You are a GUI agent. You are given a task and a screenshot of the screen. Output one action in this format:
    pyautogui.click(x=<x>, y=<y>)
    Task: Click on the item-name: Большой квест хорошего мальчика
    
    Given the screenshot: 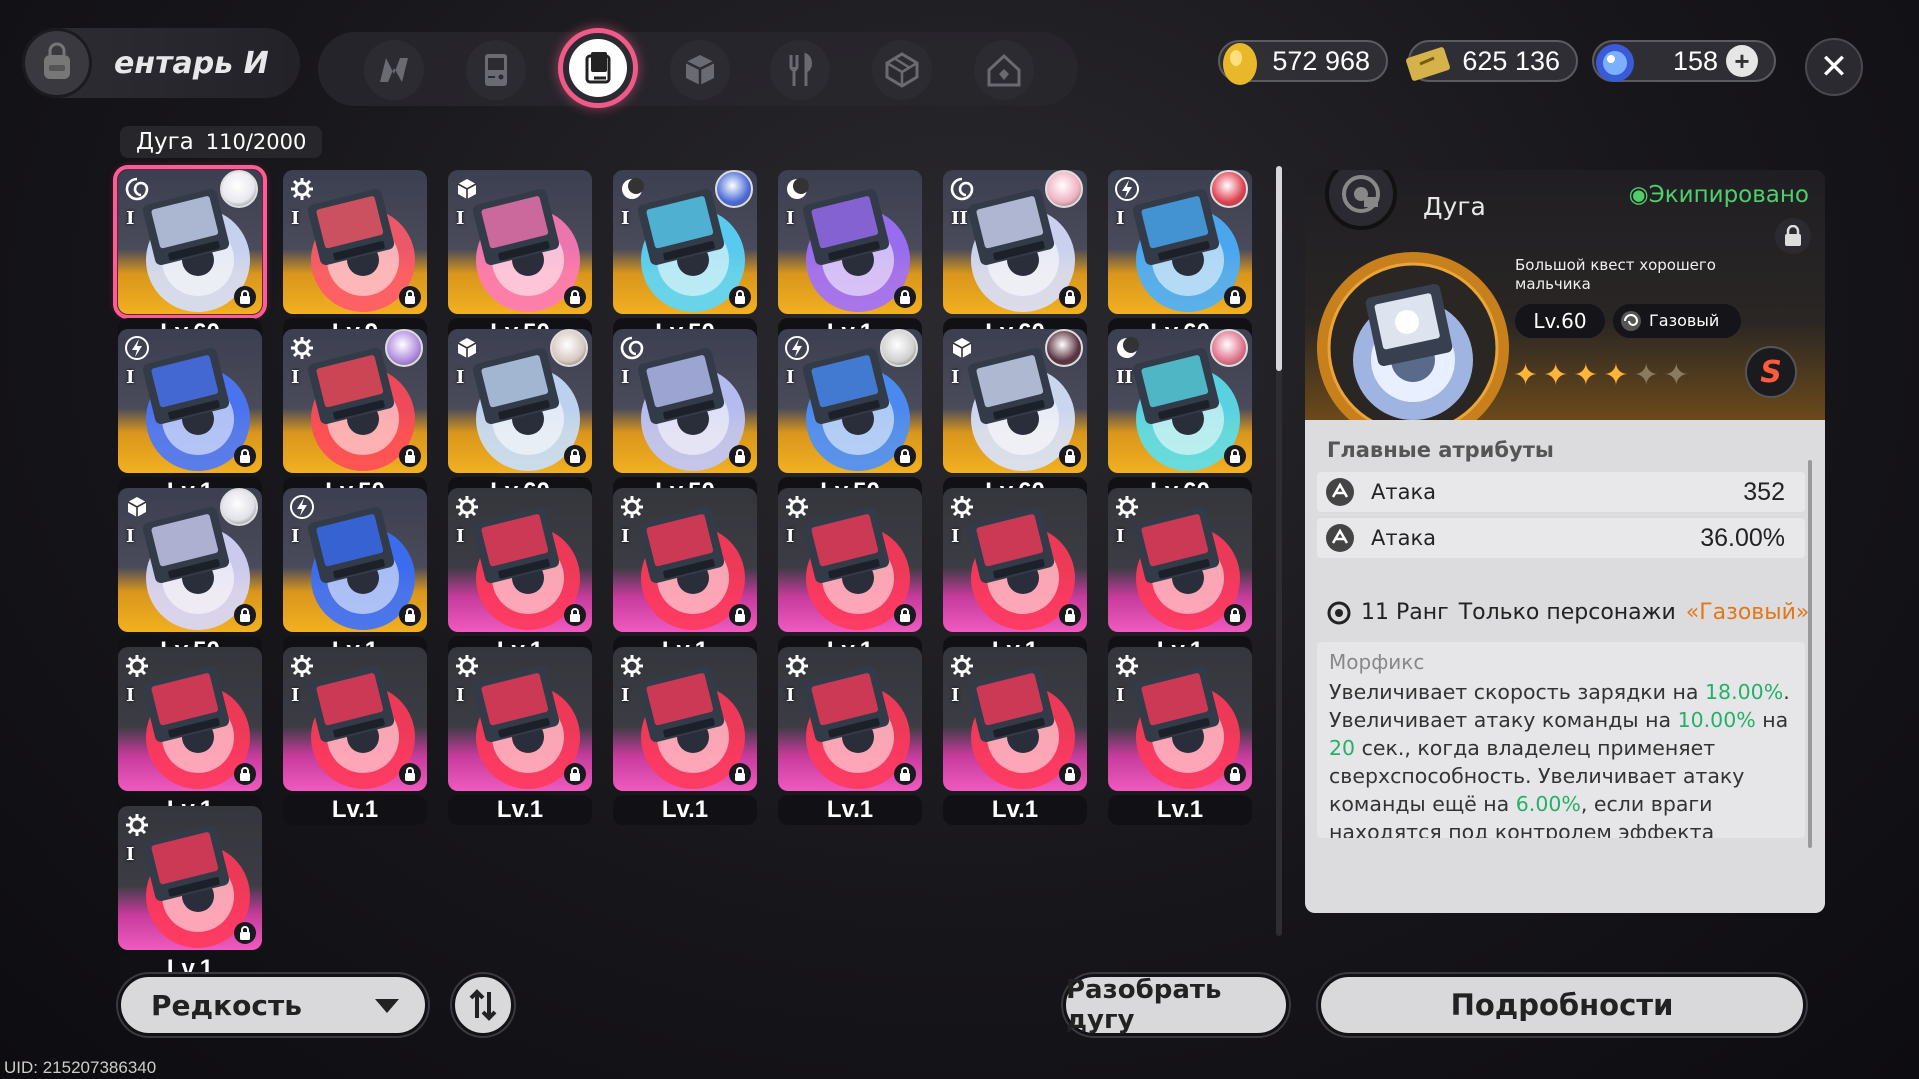 What is the action you would take?
    pyautogui.click(x=1615, y=274)
    